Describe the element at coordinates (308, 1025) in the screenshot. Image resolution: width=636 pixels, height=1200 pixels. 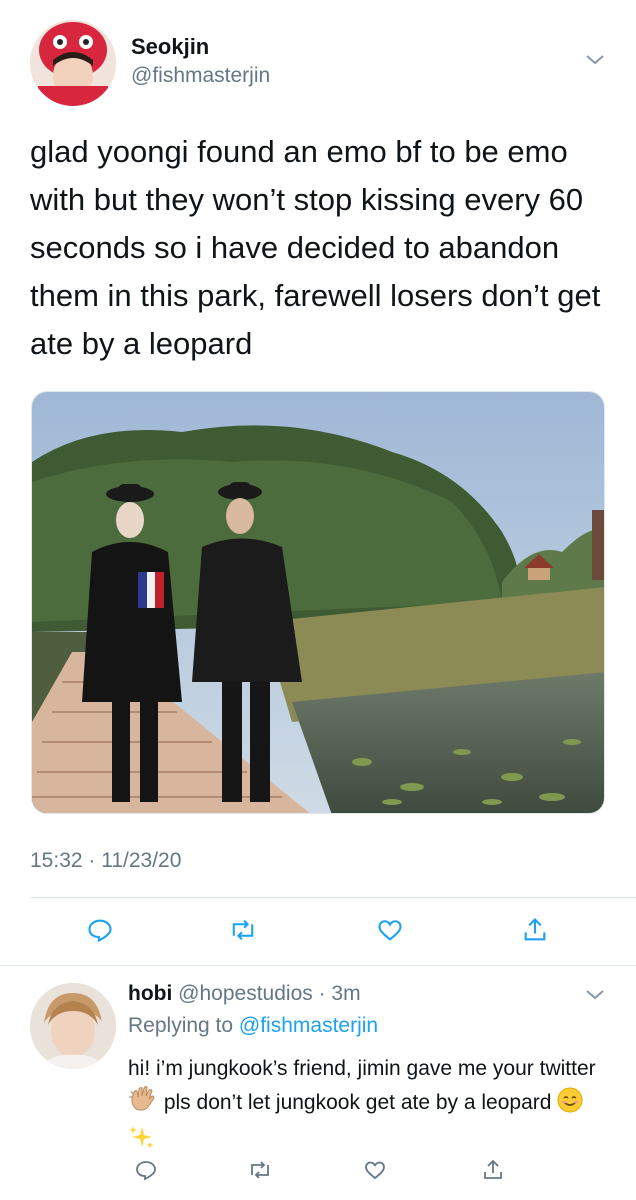
I see `replying-mention-link: @fishmasterjin` at that location.